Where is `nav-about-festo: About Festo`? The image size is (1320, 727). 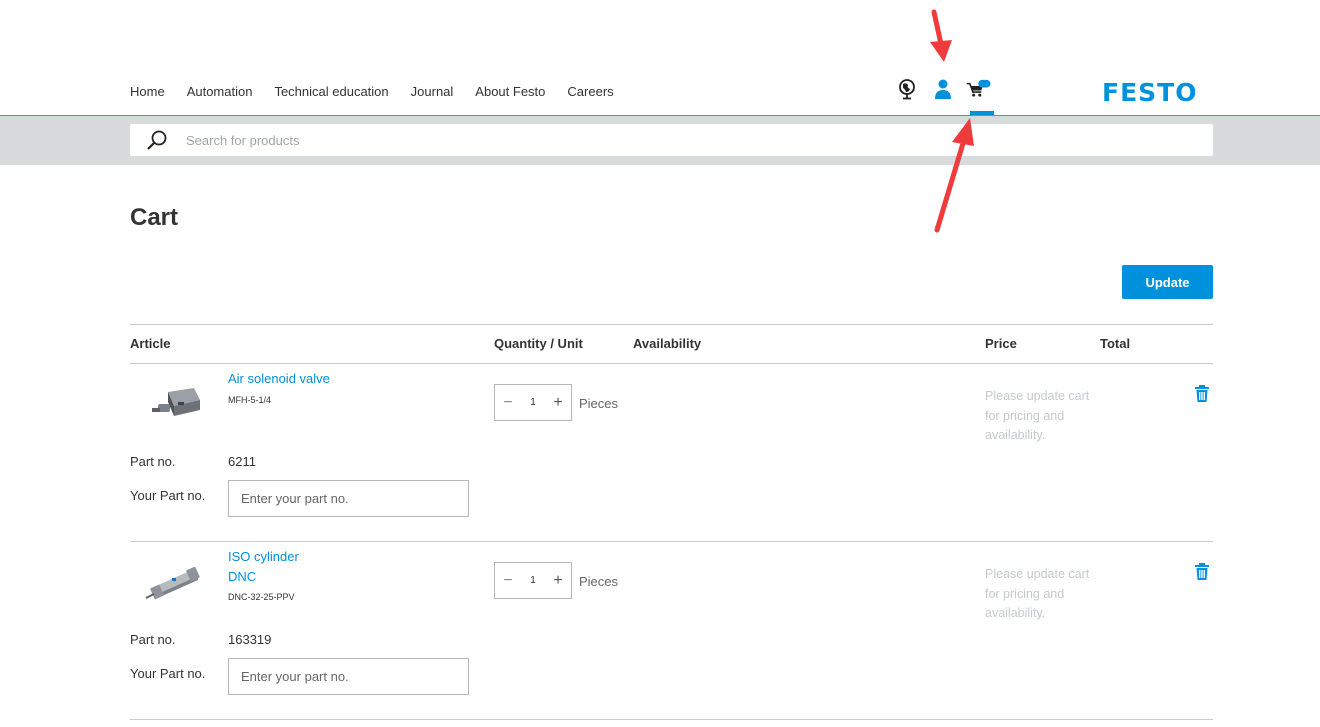 nav-about-festo: About Festo is located at coordinates (510, 91).